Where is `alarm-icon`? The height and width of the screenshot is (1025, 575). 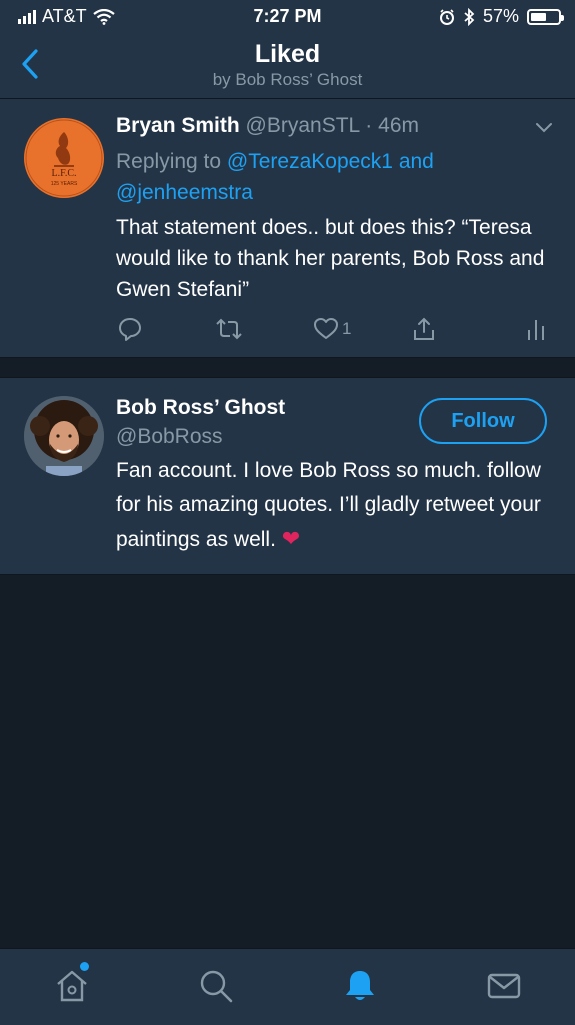 alarm-icon is located at coordinates (446, 16).